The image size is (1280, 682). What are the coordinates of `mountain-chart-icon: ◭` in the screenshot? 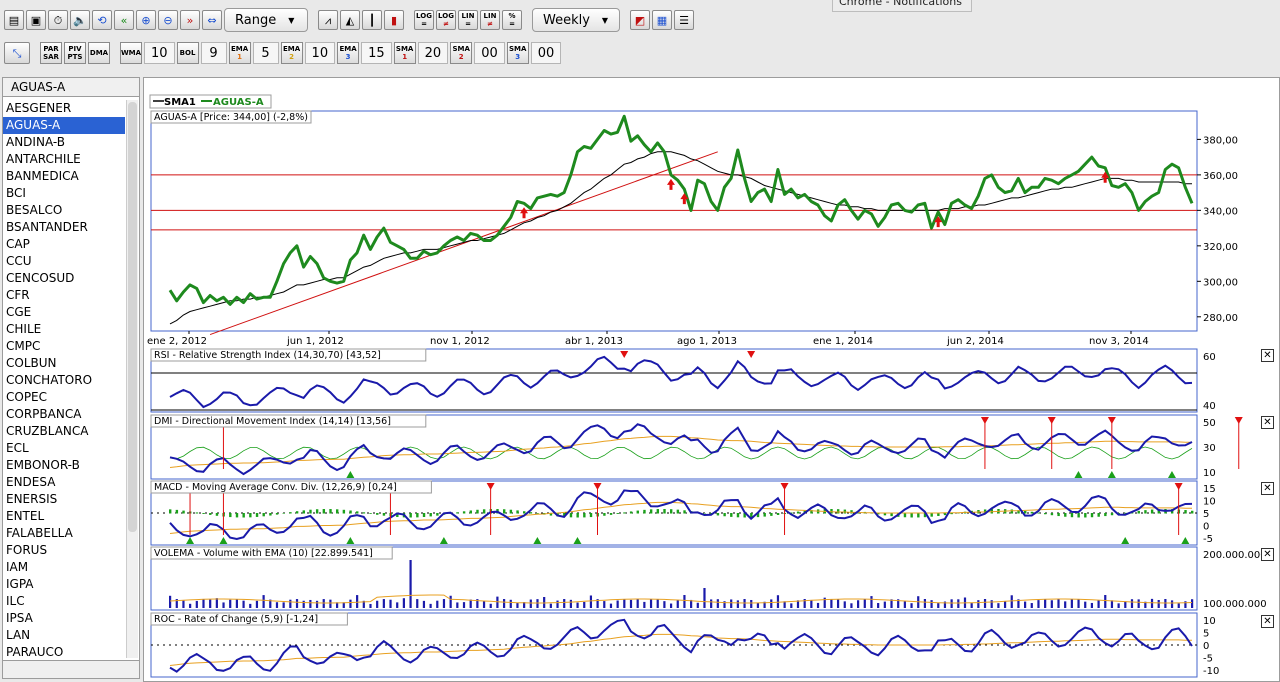 It's located at (350, 20).